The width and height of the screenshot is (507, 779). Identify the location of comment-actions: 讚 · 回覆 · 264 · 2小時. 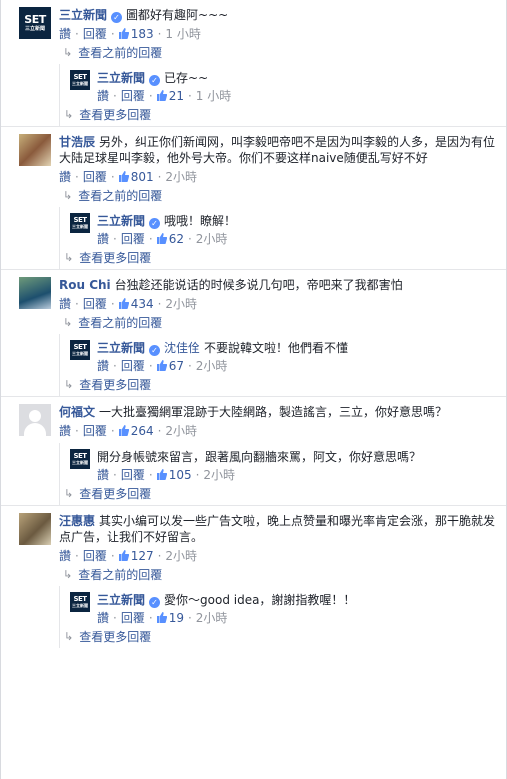
(128, 431).